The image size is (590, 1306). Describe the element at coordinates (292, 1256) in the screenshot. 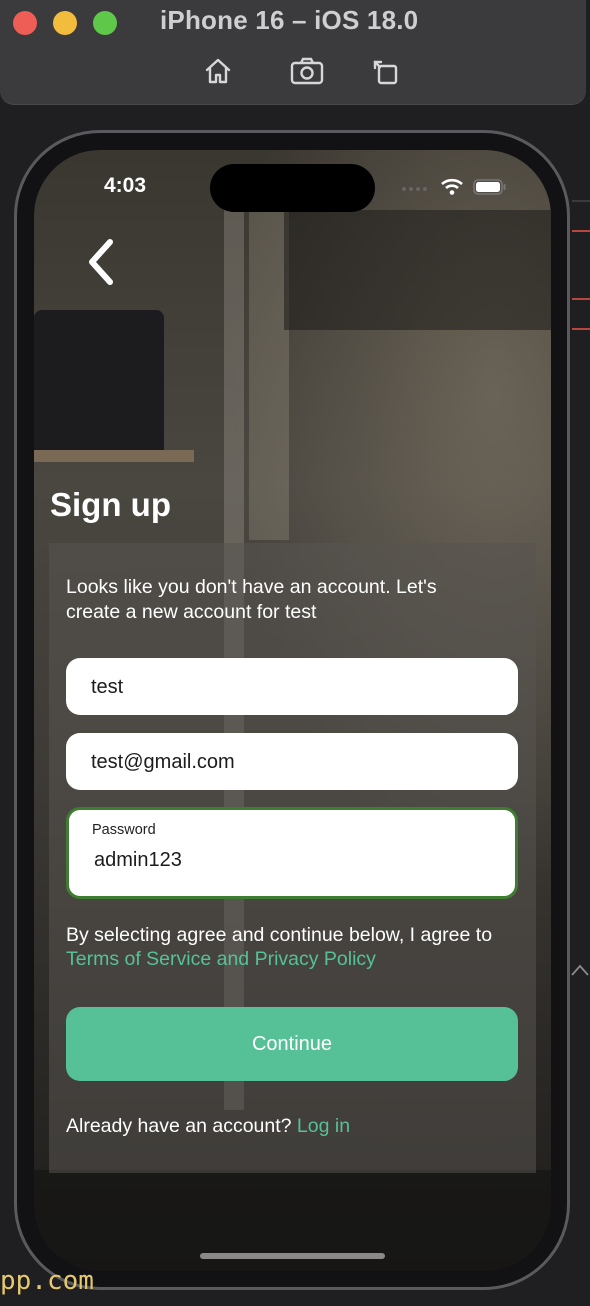

I see `home-indicator` at that location.